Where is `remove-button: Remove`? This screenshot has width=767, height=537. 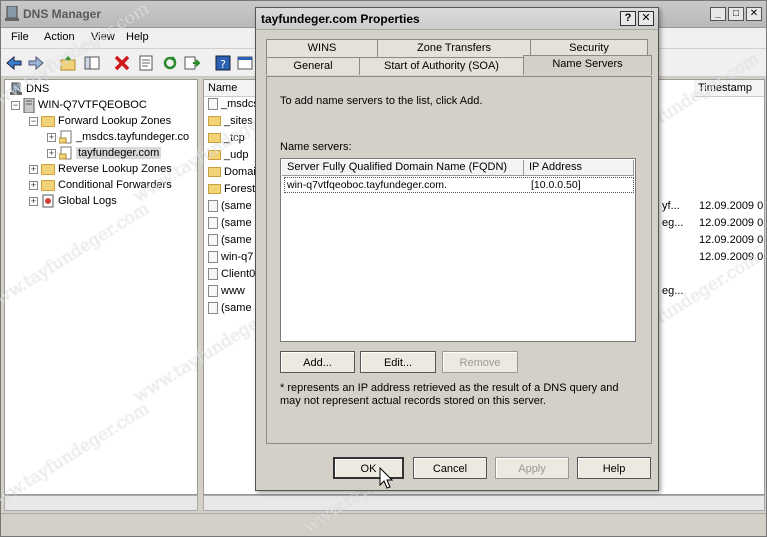 remove-button: Remove is located at coordinates (480, 362).